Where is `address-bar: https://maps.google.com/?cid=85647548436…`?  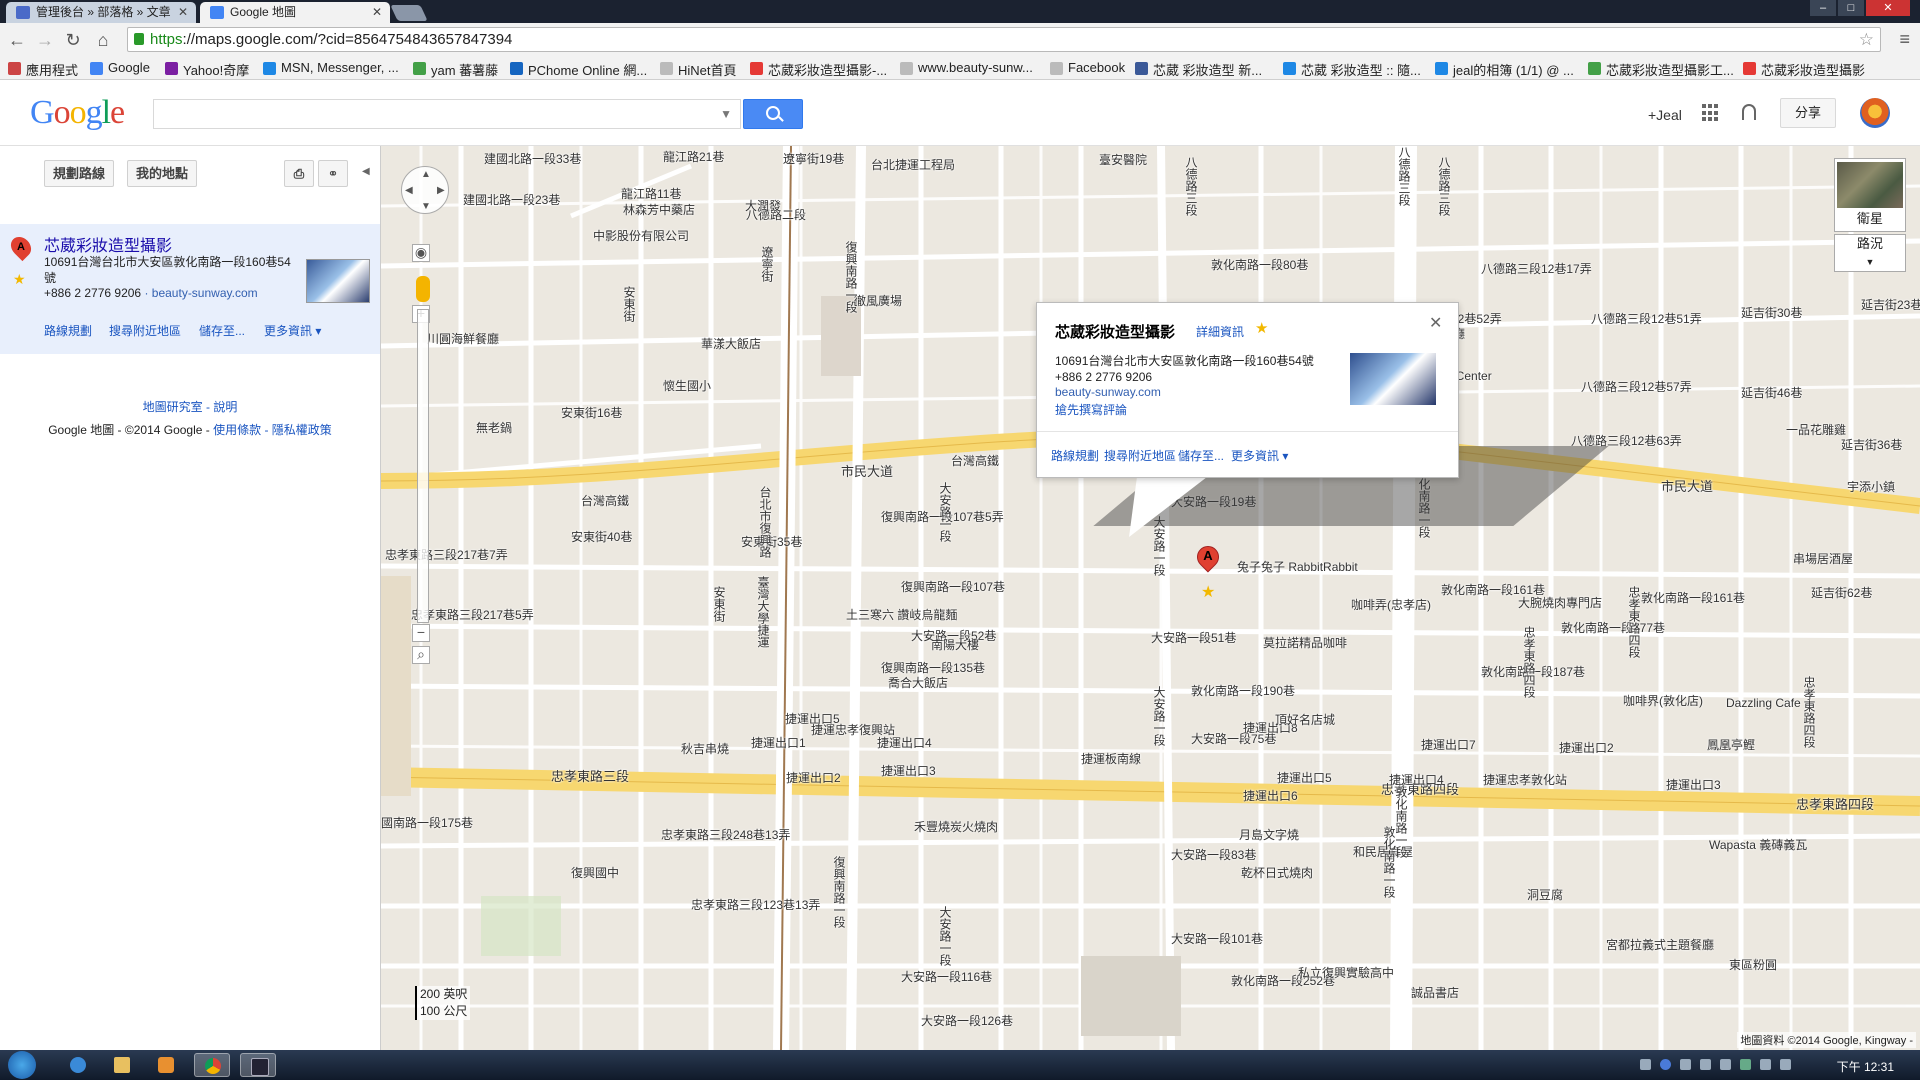 address-bar: https://maps.google.com/?cid=85647548436… is located at coordinates (1004, 39).